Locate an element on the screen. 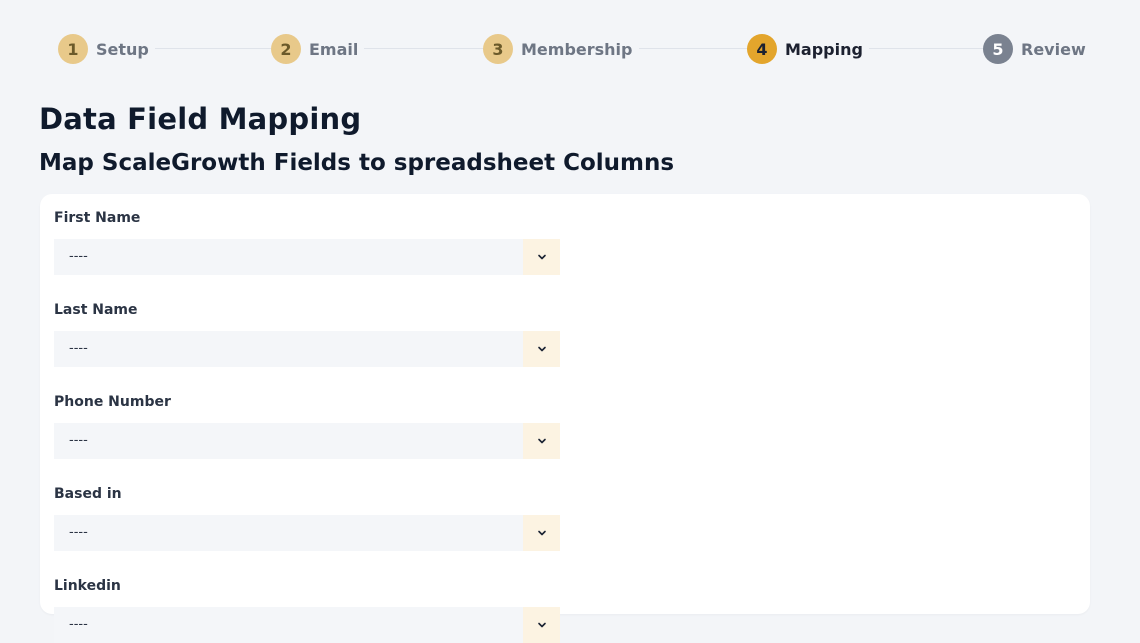  field-last-name: Last Name ---- is located at coordinates (307, 333).